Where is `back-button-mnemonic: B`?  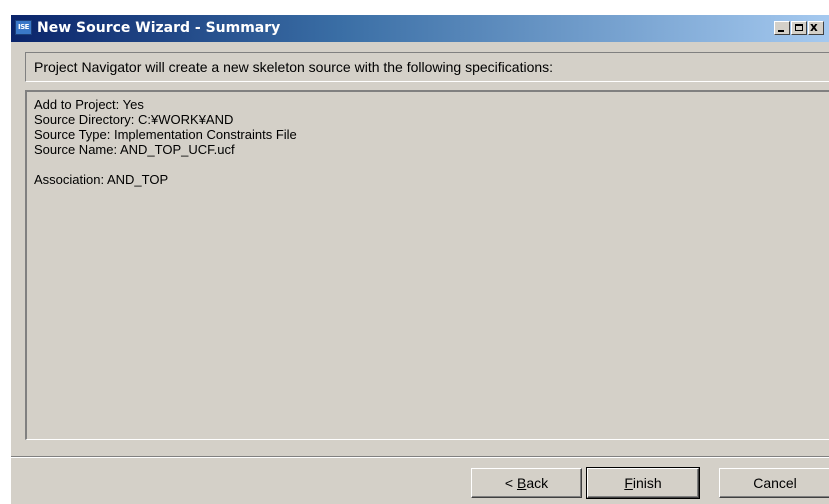
back-button-mnemonic: B is located at coordinates (521, 482).